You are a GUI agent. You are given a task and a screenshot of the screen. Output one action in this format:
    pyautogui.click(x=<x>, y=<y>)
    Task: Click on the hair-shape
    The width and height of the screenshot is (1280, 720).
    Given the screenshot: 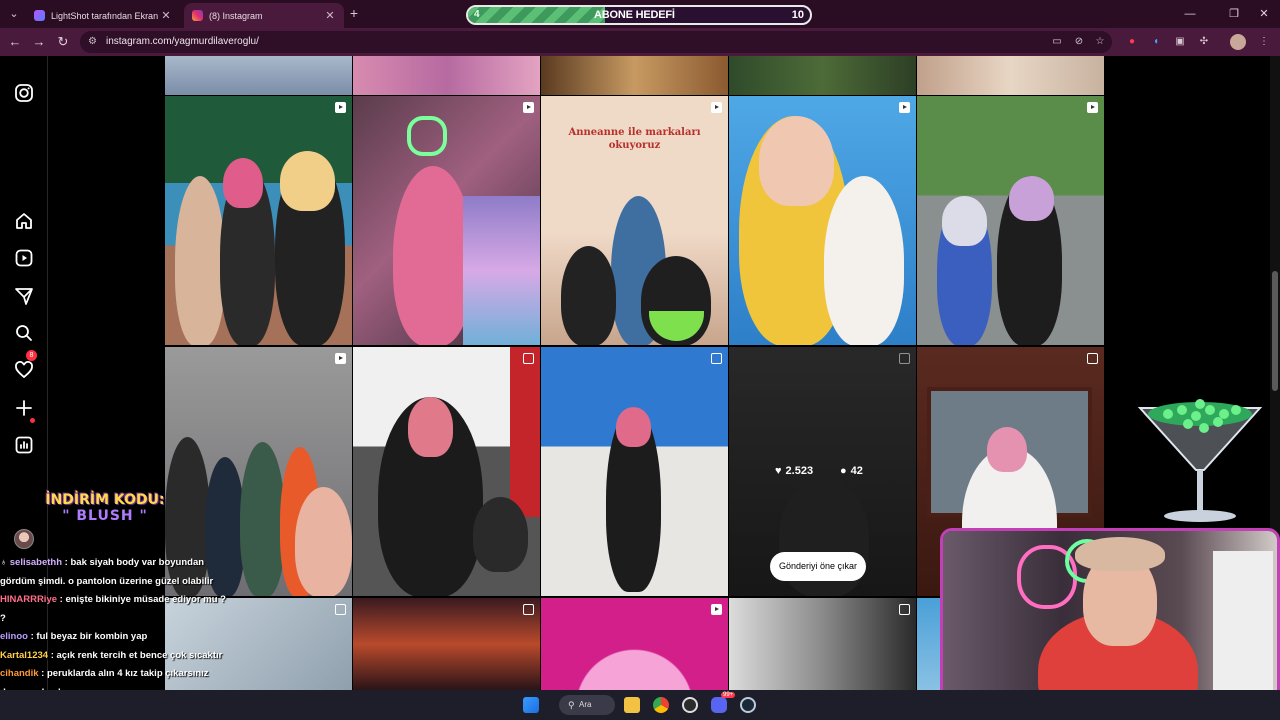 What is the action you would take?
    pyautogui.click(x=1120, y=554)
    